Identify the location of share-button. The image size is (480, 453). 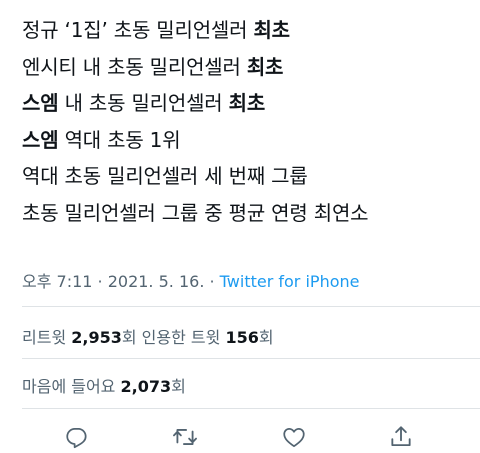
(401, 437).